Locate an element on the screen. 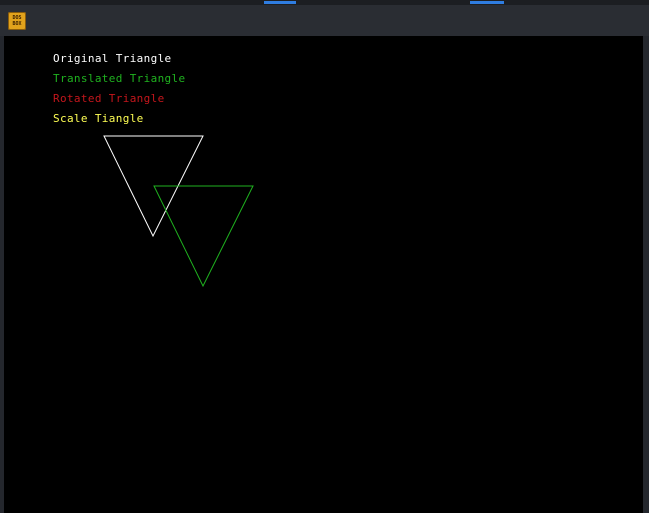 The height and width of the screenshot is (513, 649). window-border is located at coordinates (646, 274).